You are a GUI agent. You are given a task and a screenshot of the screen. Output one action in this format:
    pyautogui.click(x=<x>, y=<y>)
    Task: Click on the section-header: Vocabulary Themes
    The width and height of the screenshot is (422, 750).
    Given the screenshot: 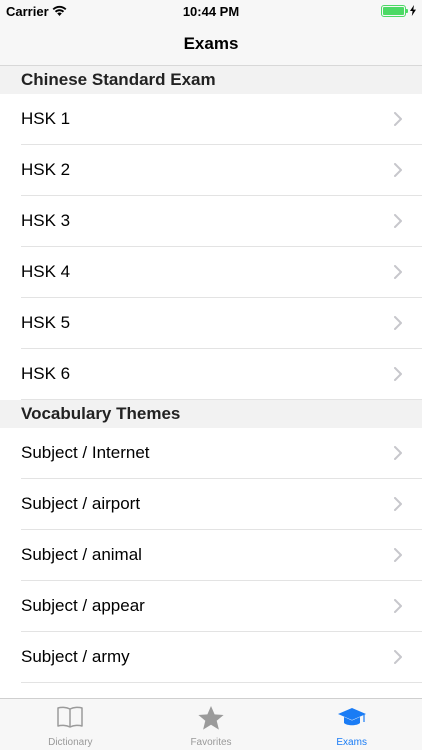 What is the action you would take?
    pyautogui.click(x=211, y=414)
    